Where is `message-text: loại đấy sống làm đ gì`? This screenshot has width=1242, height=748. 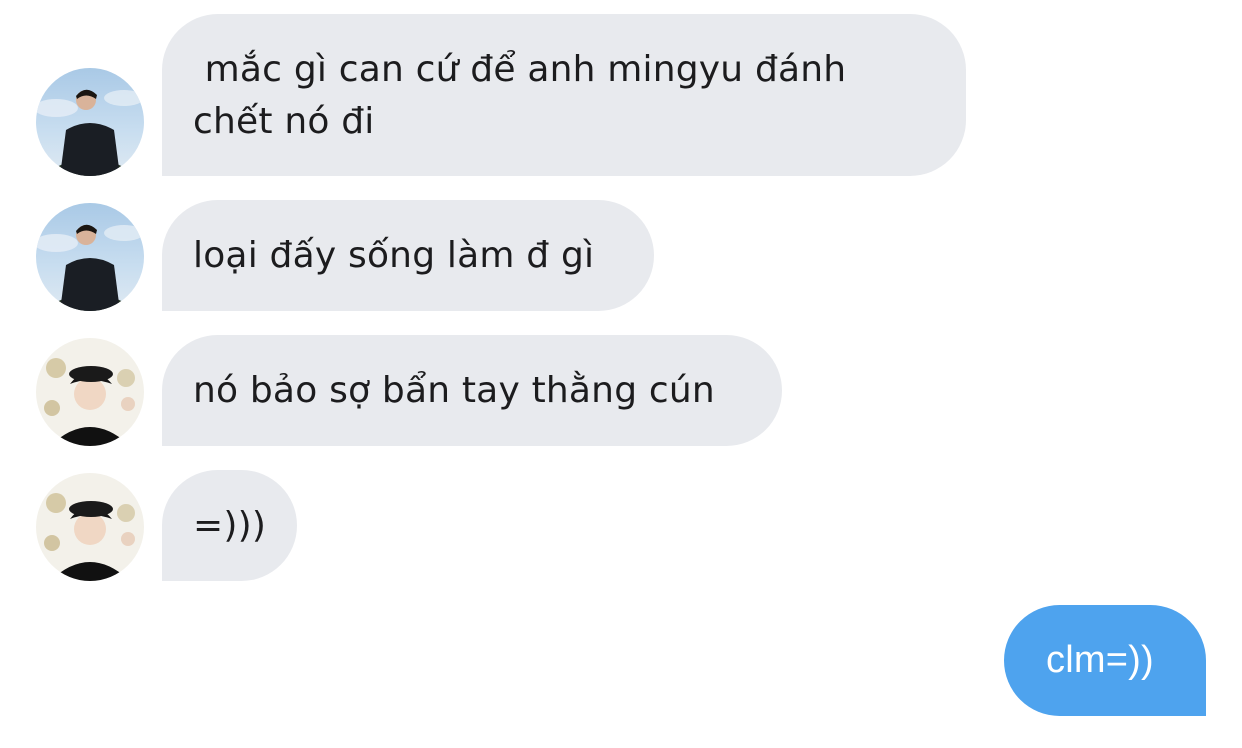
message-text: loại đấy sống làm đ gì is located at coordinates (394, 255).